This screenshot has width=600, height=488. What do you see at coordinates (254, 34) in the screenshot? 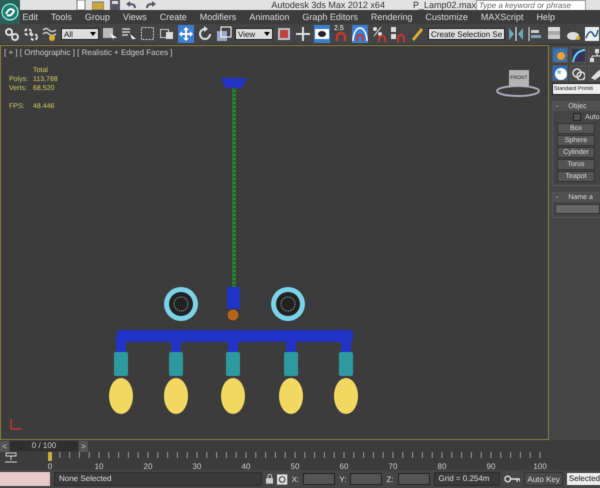
I see `dropdown: View` at bounding box center [254, 34].